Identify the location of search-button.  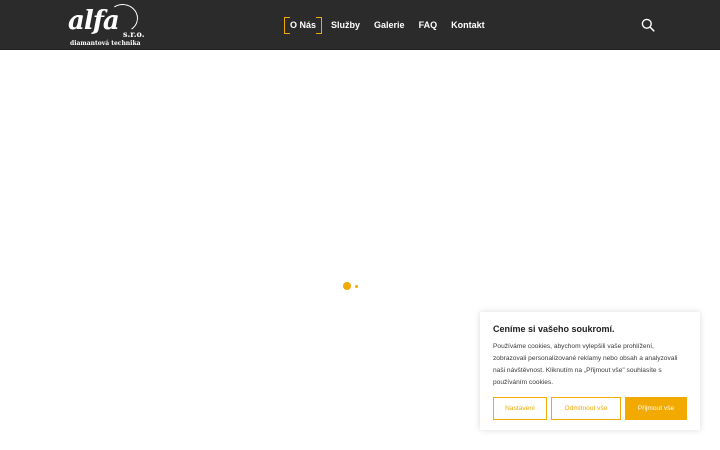
(648, 25).